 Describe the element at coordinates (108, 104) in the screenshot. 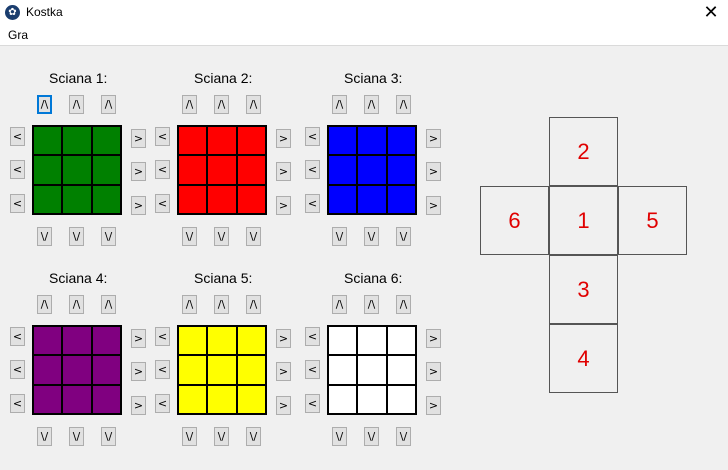

I see `face-1-up-button-3: /\` at that location.